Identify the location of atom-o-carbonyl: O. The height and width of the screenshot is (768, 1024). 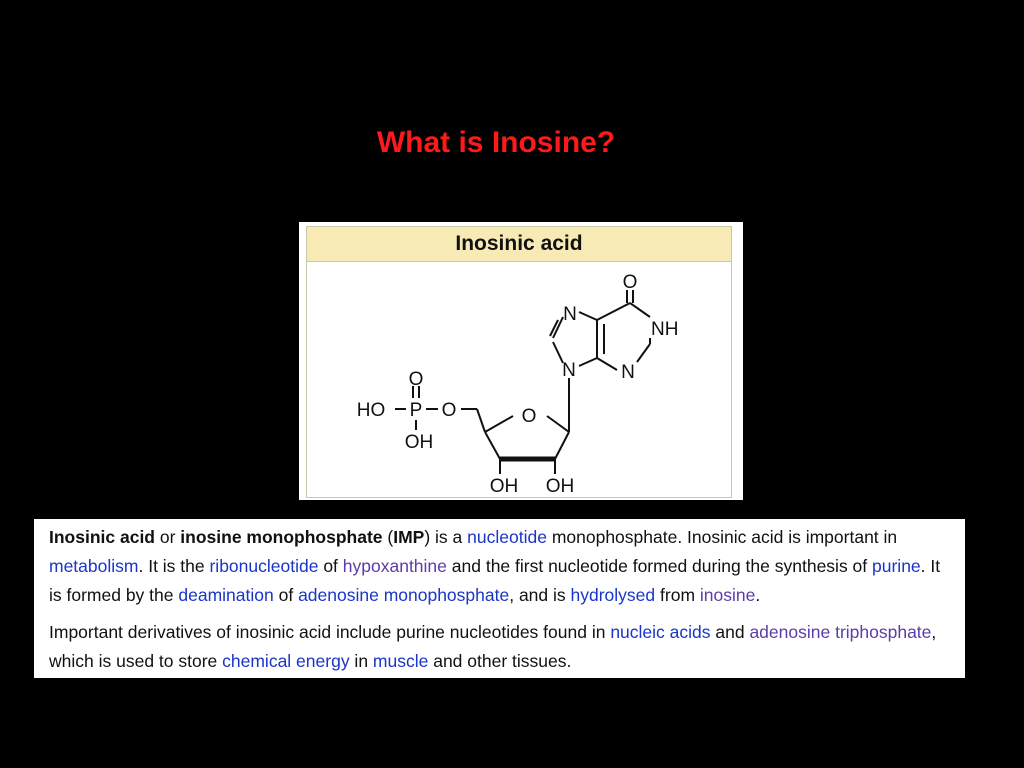
(630, 282).